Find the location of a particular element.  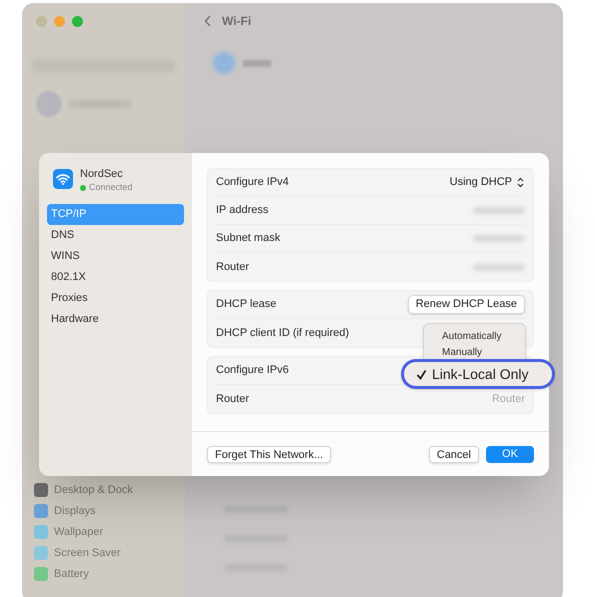

row-label: Configure IPv6 is located at coordinates (252, 370).